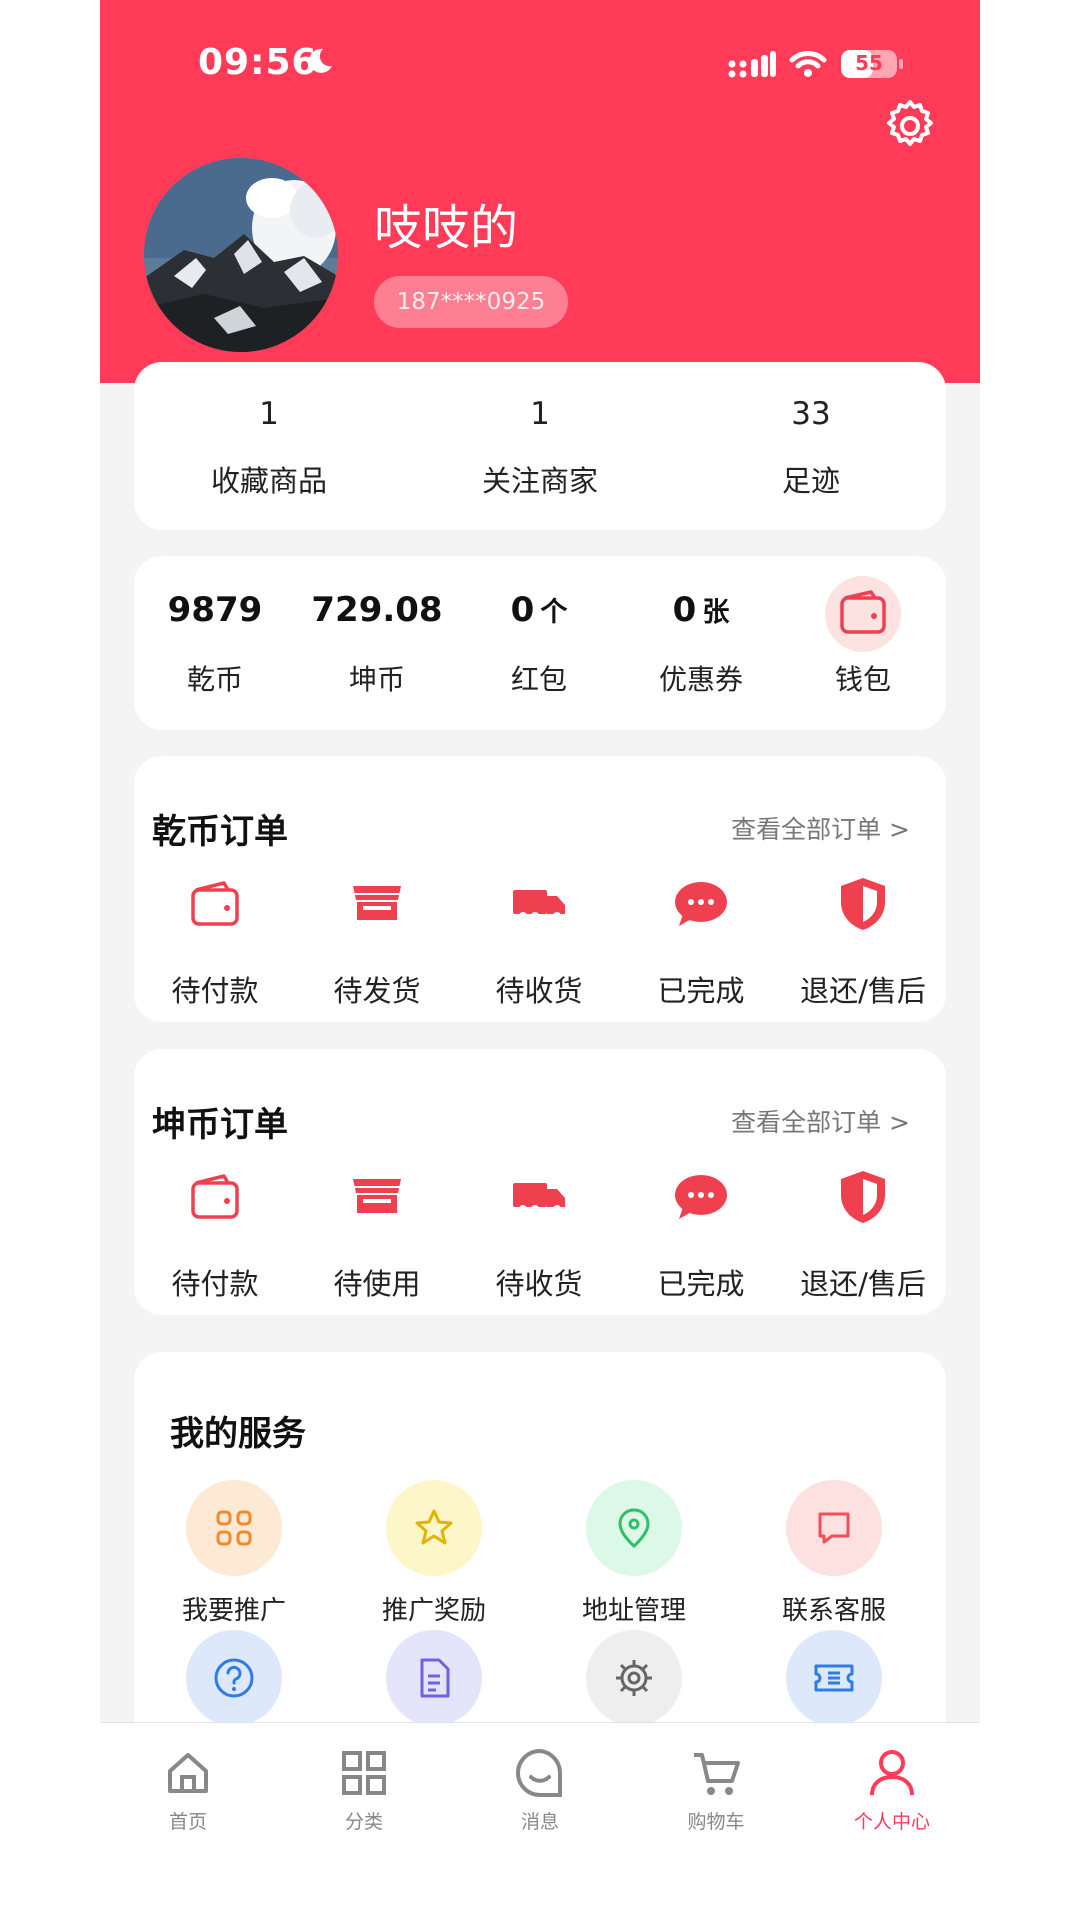 Image resolution: width=1080 pixels, height=1920 pixels. I want to click on status-time: 09:56, so click(258, 62).